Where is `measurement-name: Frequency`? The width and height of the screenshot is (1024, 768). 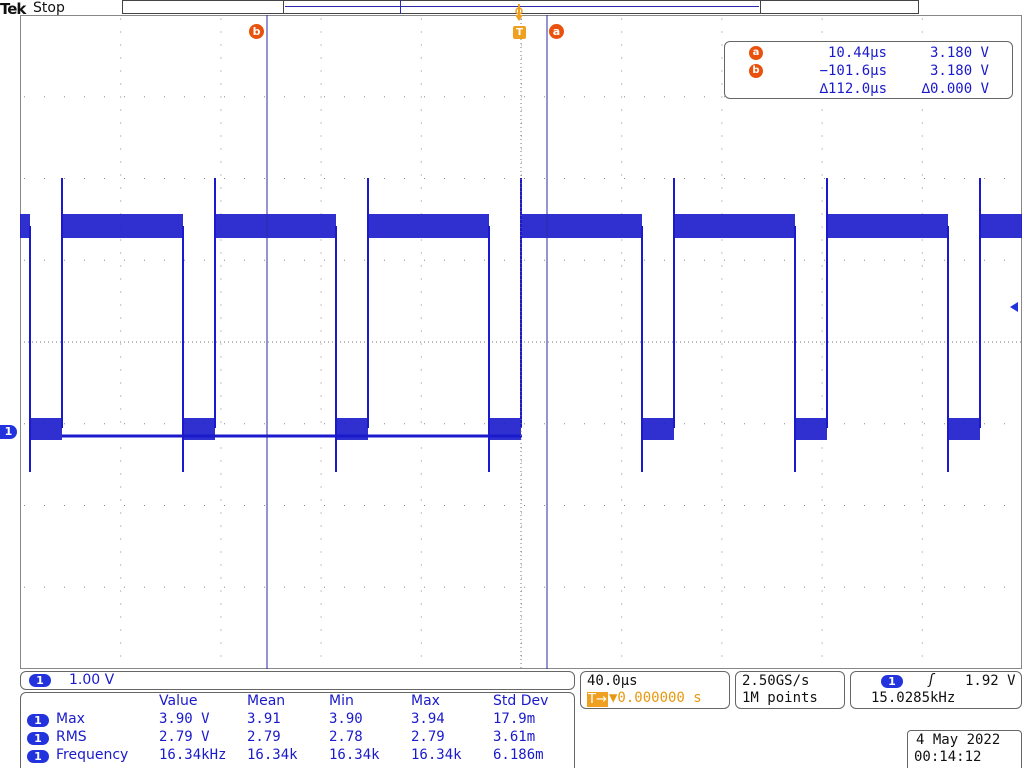
measurement-name: Frequency is located at coordinates (92, 755).